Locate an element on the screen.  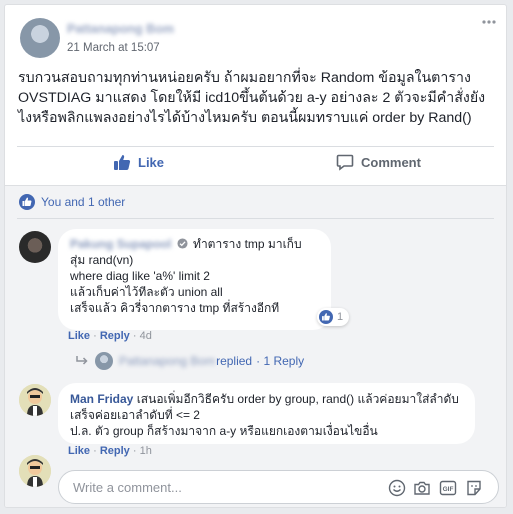
svg-text: GIF is located at coordinates (448, 489).